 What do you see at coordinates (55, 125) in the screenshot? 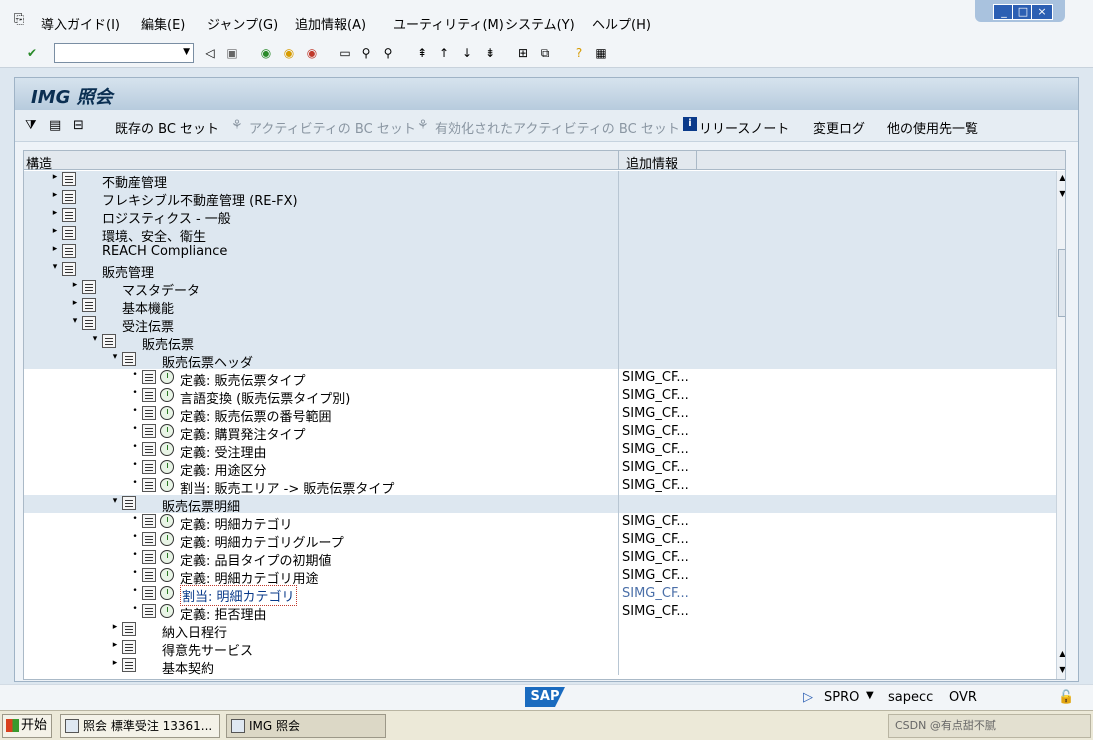
I see `structure-icon: ▤` at bounding box center [55, 125].